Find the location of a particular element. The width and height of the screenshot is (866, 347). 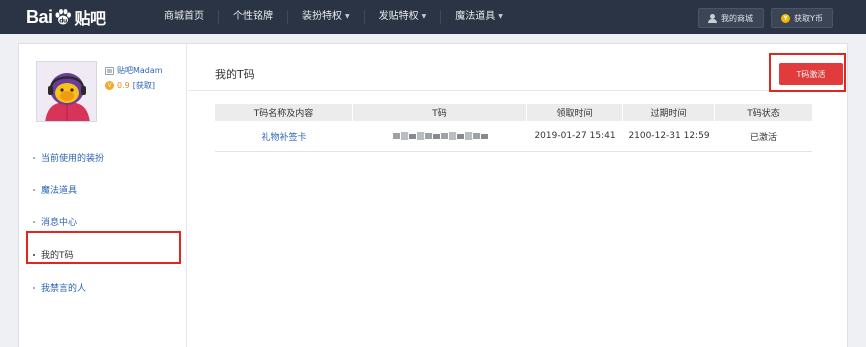

baidu-tieba-logo: Bai du 贴吧 is located at coordinates (66, 17).